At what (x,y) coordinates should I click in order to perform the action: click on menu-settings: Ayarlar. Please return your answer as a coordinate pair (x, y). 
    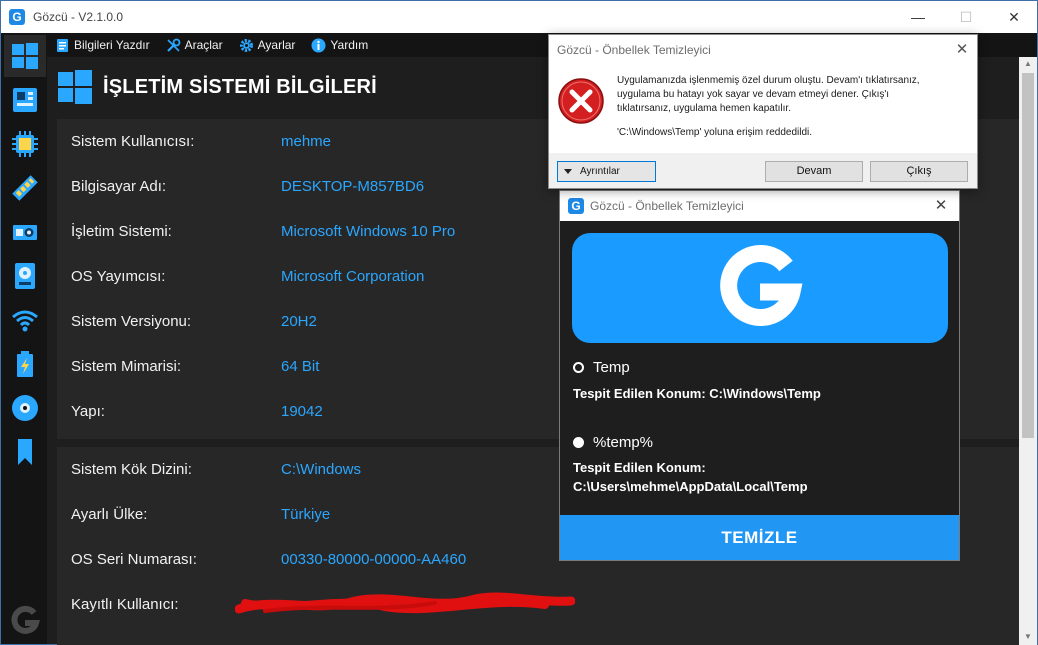
    Looking at the image, I should click on (267, 45).